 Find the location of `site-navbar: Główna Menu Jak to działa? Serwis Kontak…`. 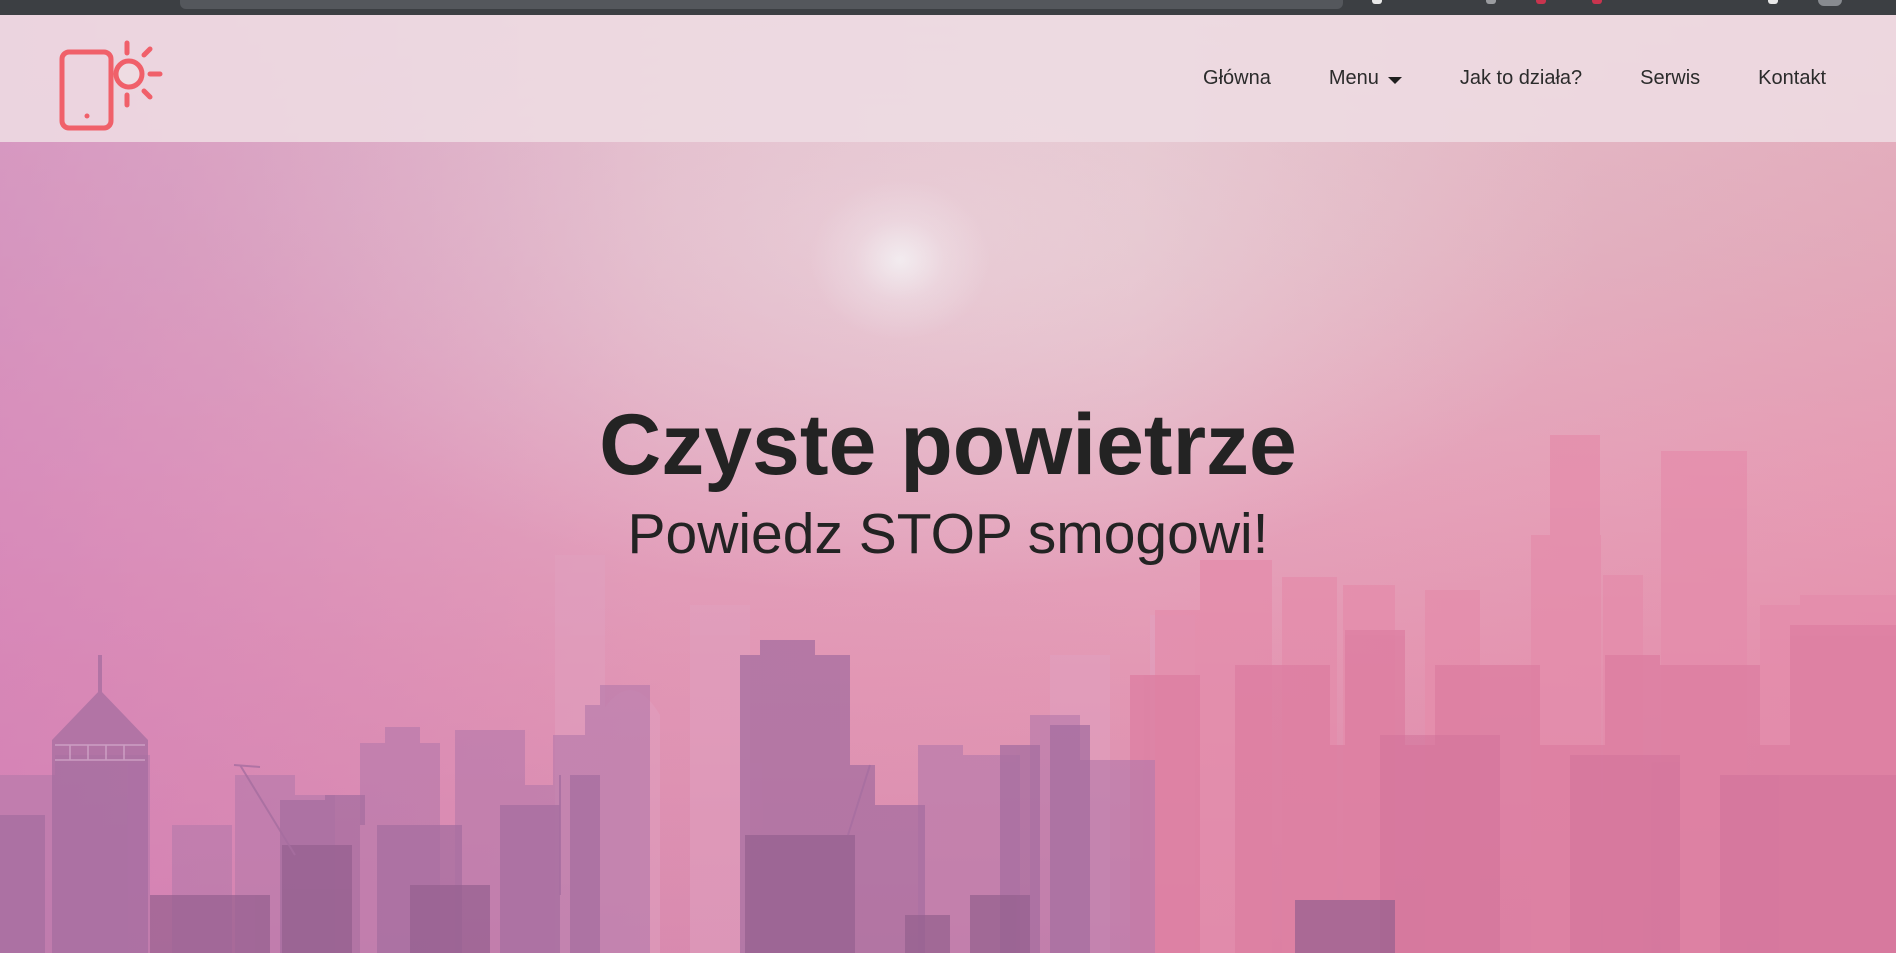

site-navbar: Główna Menu Jak to działa? Serwis Kontak… is located at coordinates (948, 78).